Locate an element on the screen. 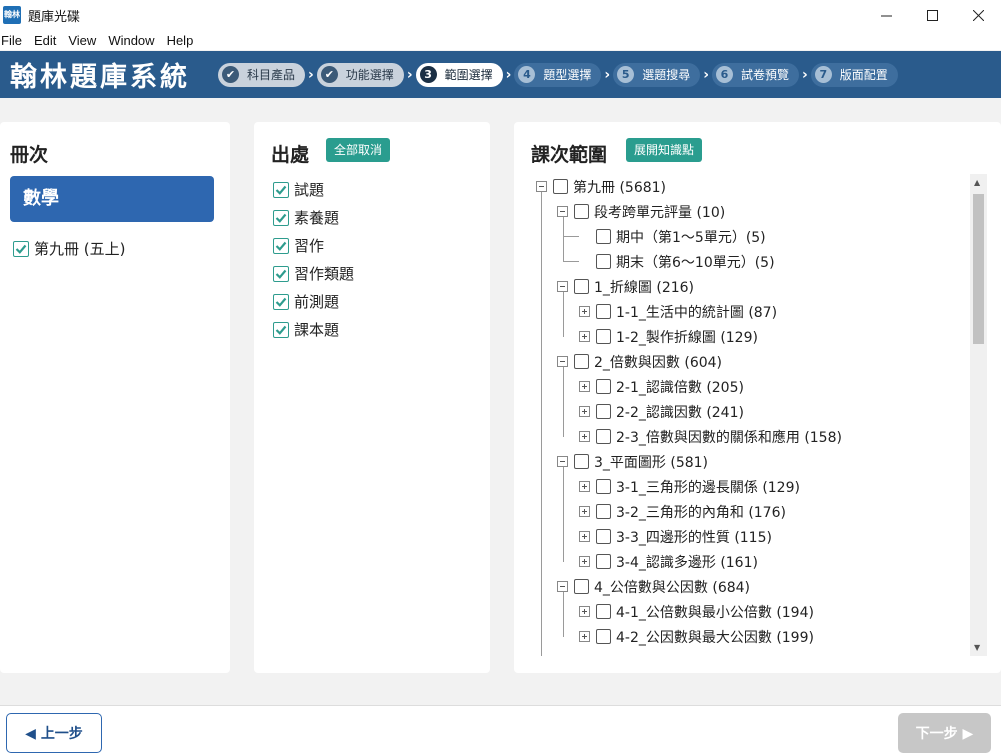  maximize-button is located at coordinates (932, 15).